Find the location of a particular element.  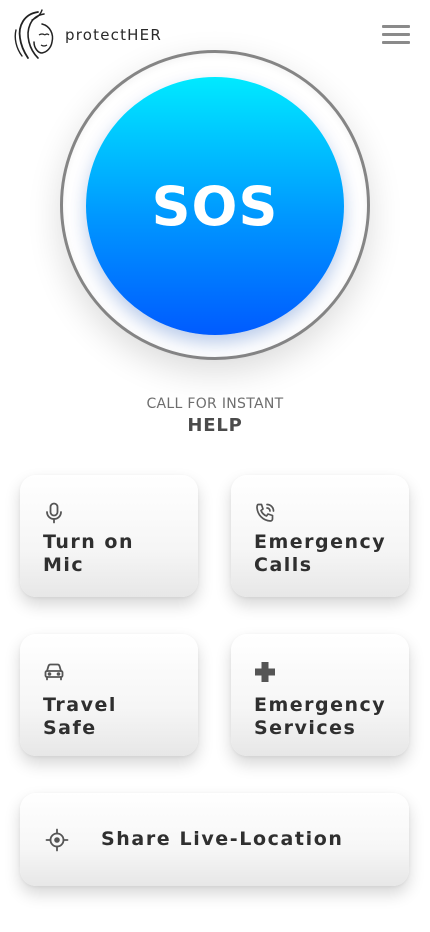

brand-name: protectHER is located at coordinates (113, 35).